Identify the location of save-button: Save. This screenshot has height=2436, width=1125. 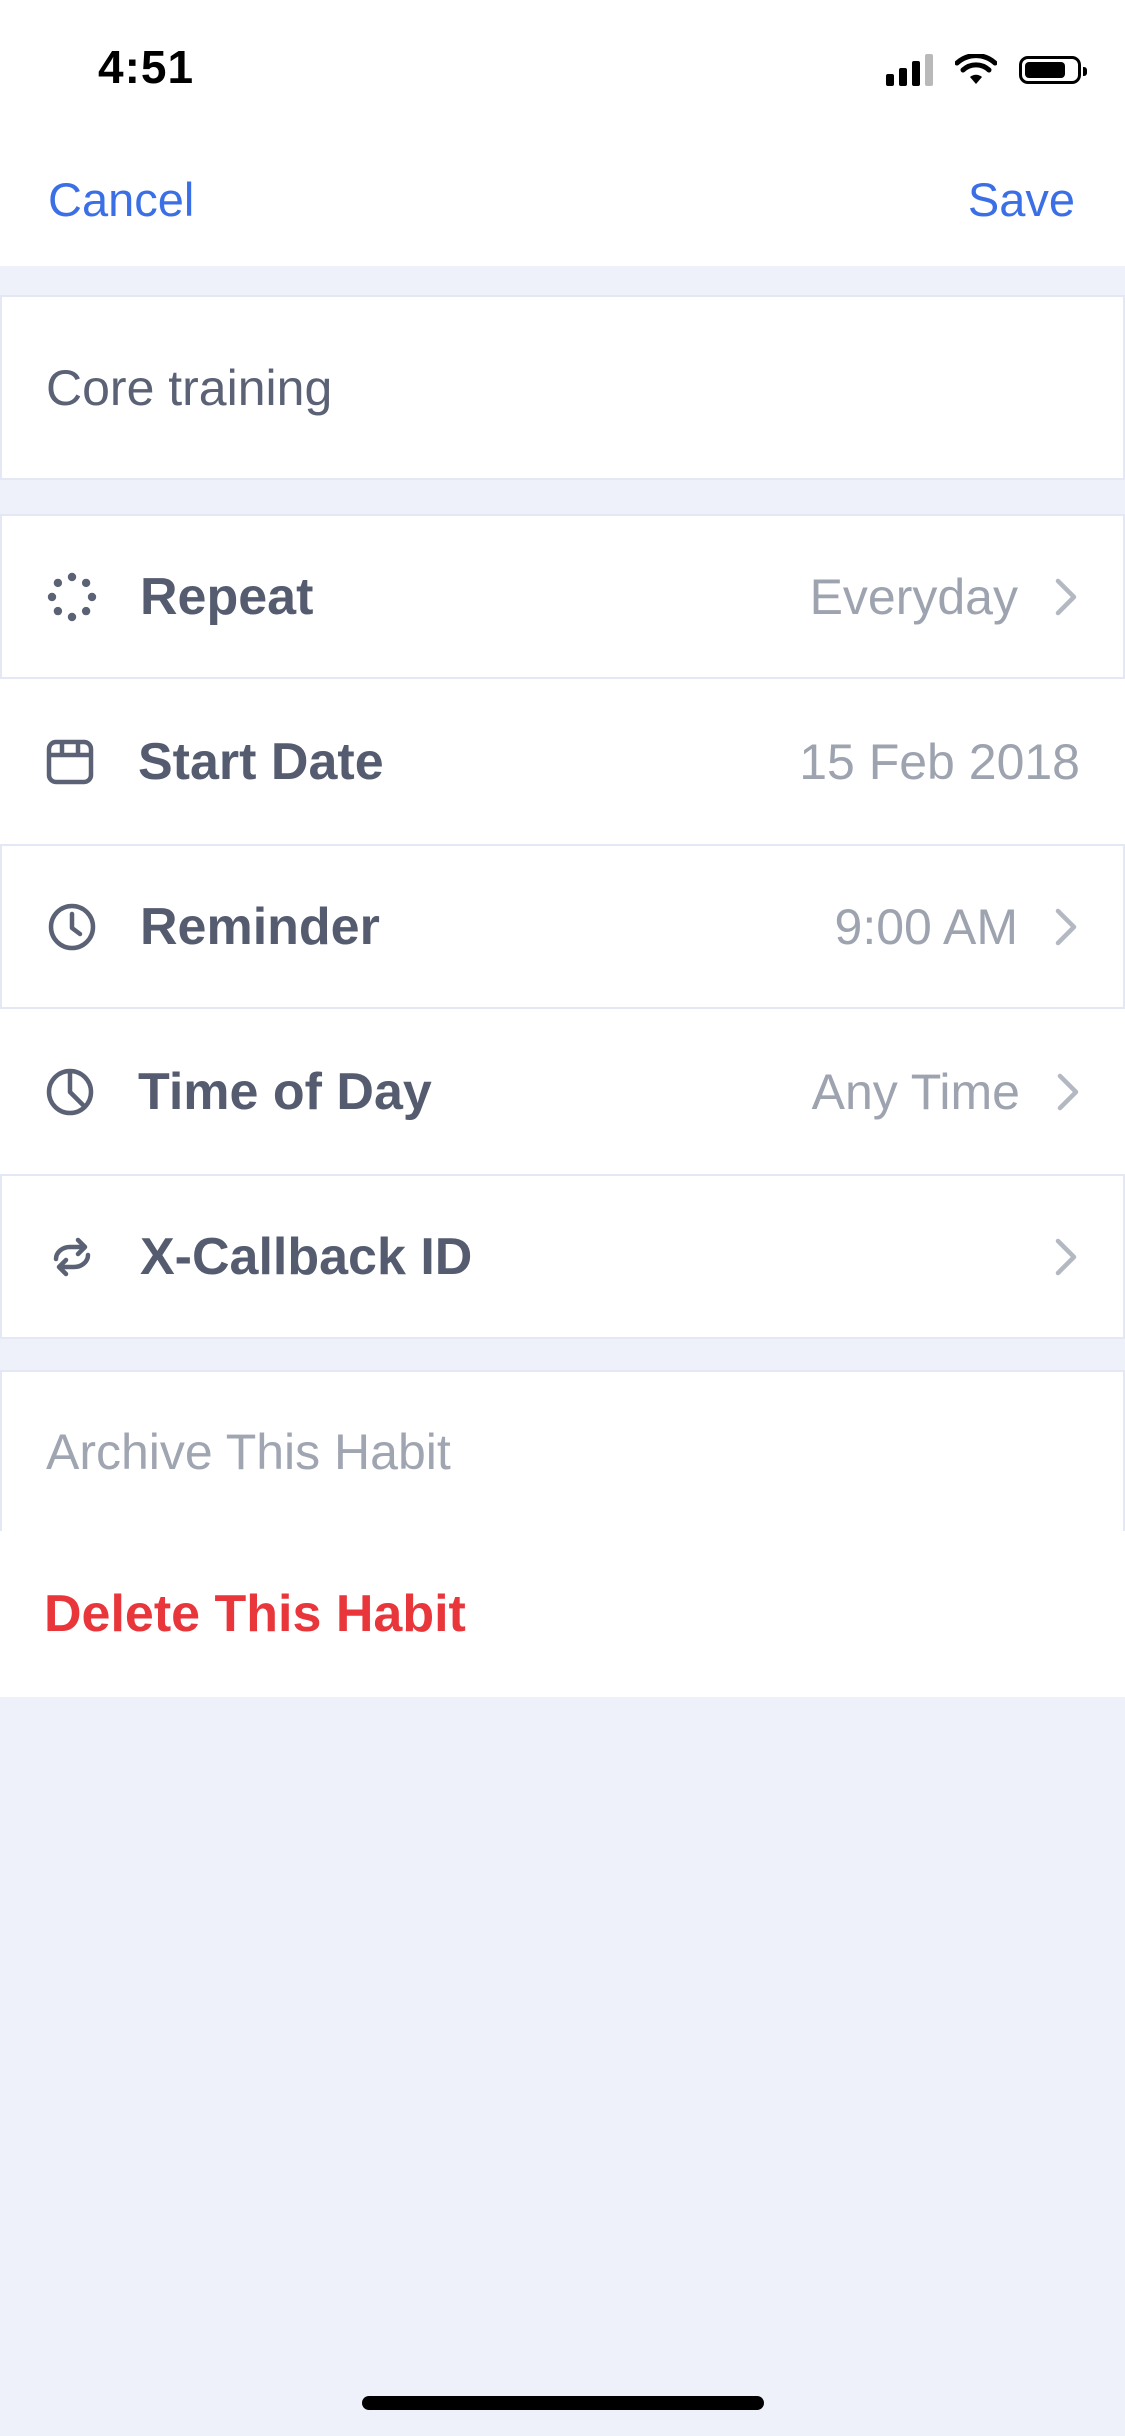
(1021, 199).